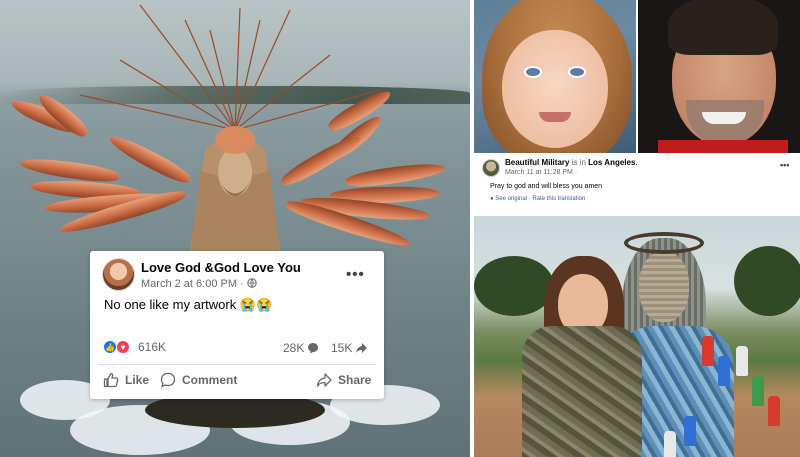 The image size is (800, 457). What do you see at coordinates (188, 304) in the screenshot?
I see `post-text: No one like my artwork 😭😭` at bounding box center [188, 304].